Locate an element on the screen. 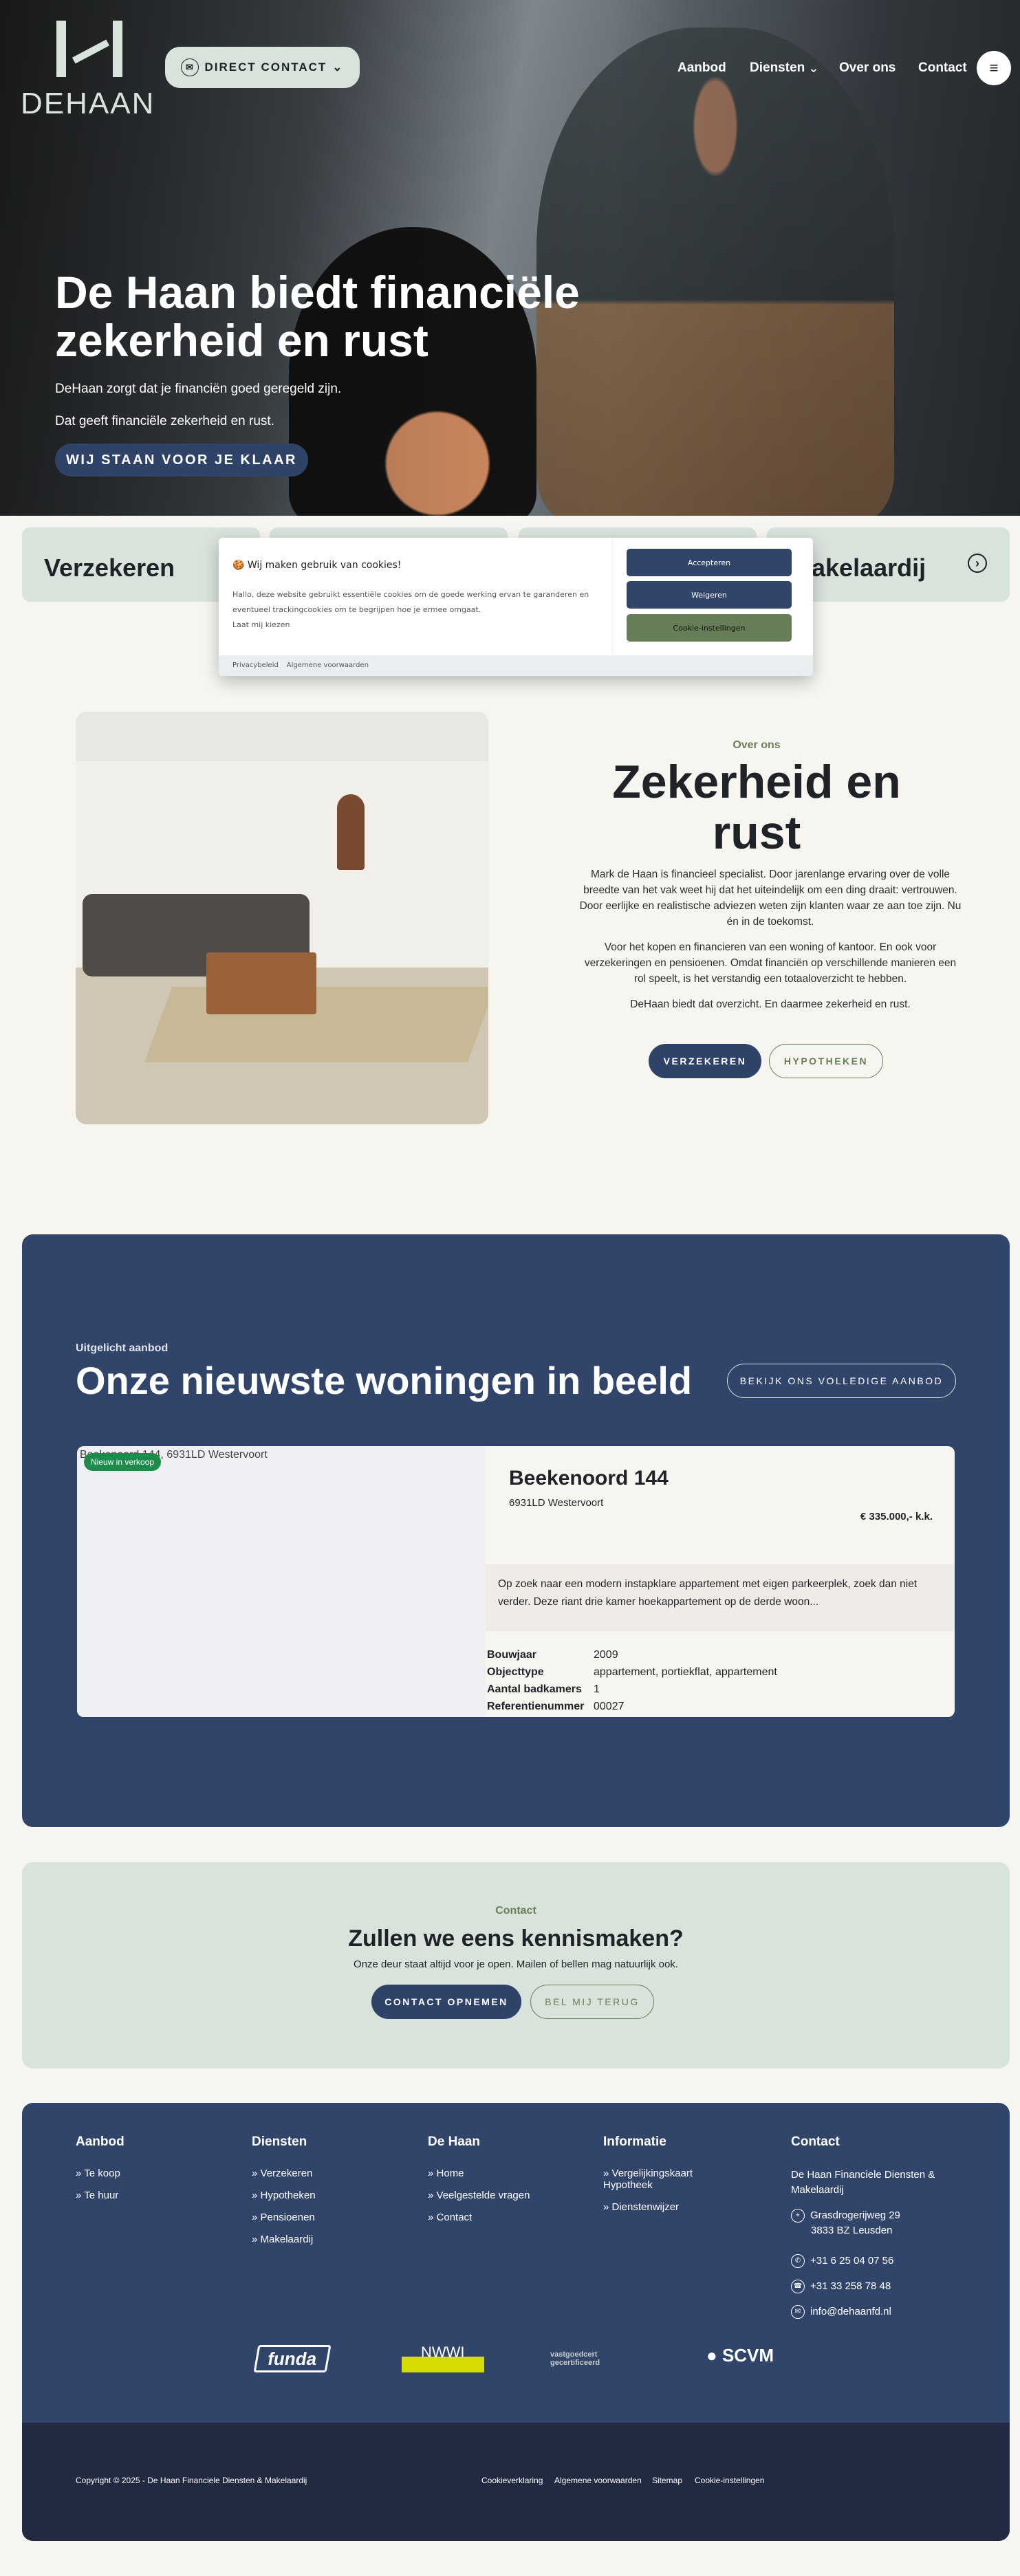 Image resolution: width=1020 pixels, height=2576 pixels. mobile-link: +31 6 25 04 07 56 is located at coordinates (851, 2261).